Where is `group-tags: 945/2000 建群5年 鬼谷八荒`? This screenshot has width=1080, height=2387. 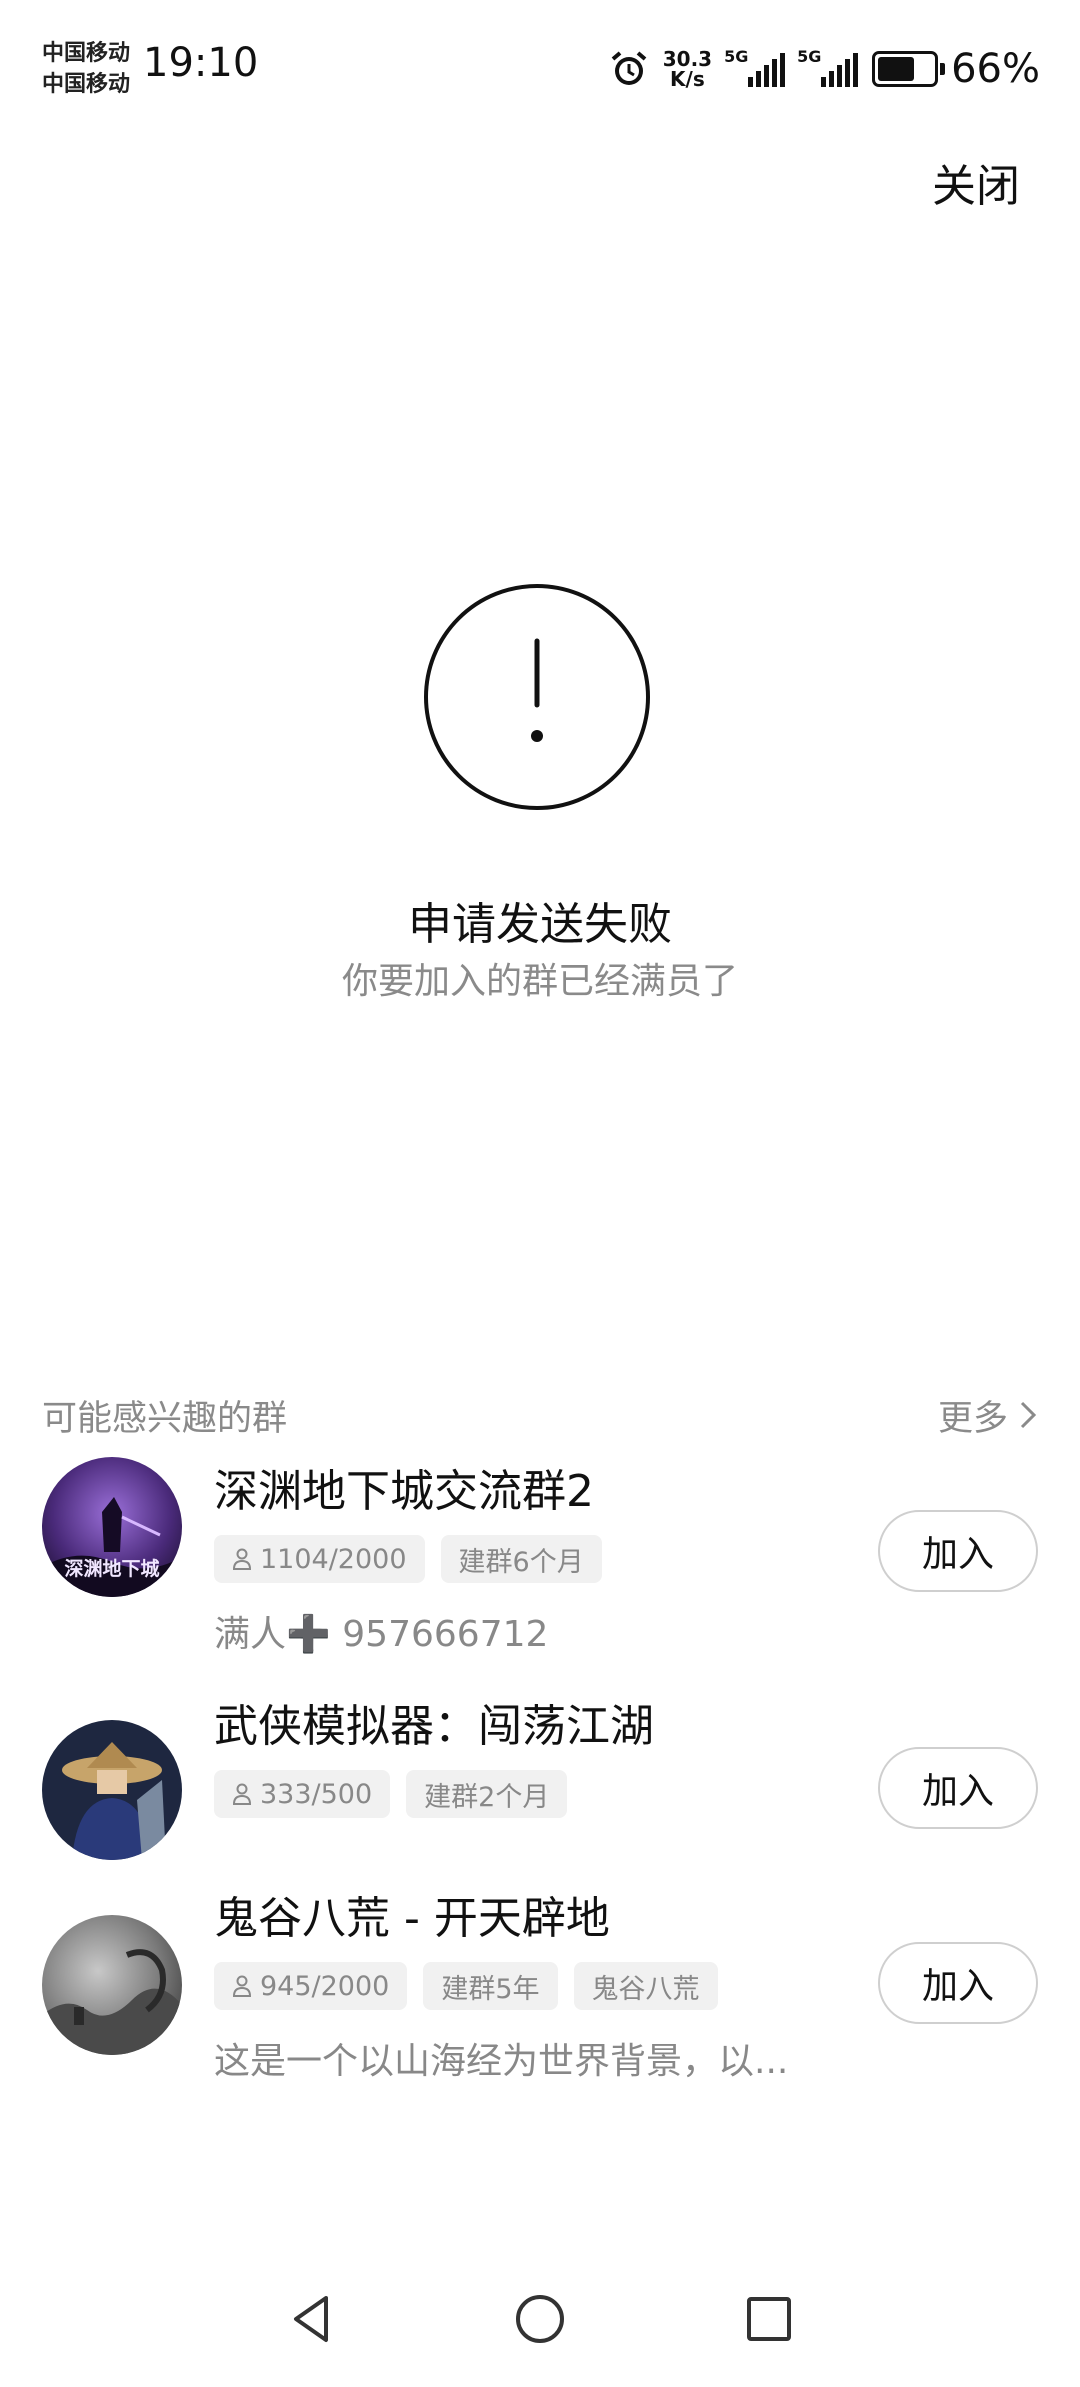 group-tags: 945/2000 建群5年 鬼谷八荒 is located at coordinates (501, 1986).